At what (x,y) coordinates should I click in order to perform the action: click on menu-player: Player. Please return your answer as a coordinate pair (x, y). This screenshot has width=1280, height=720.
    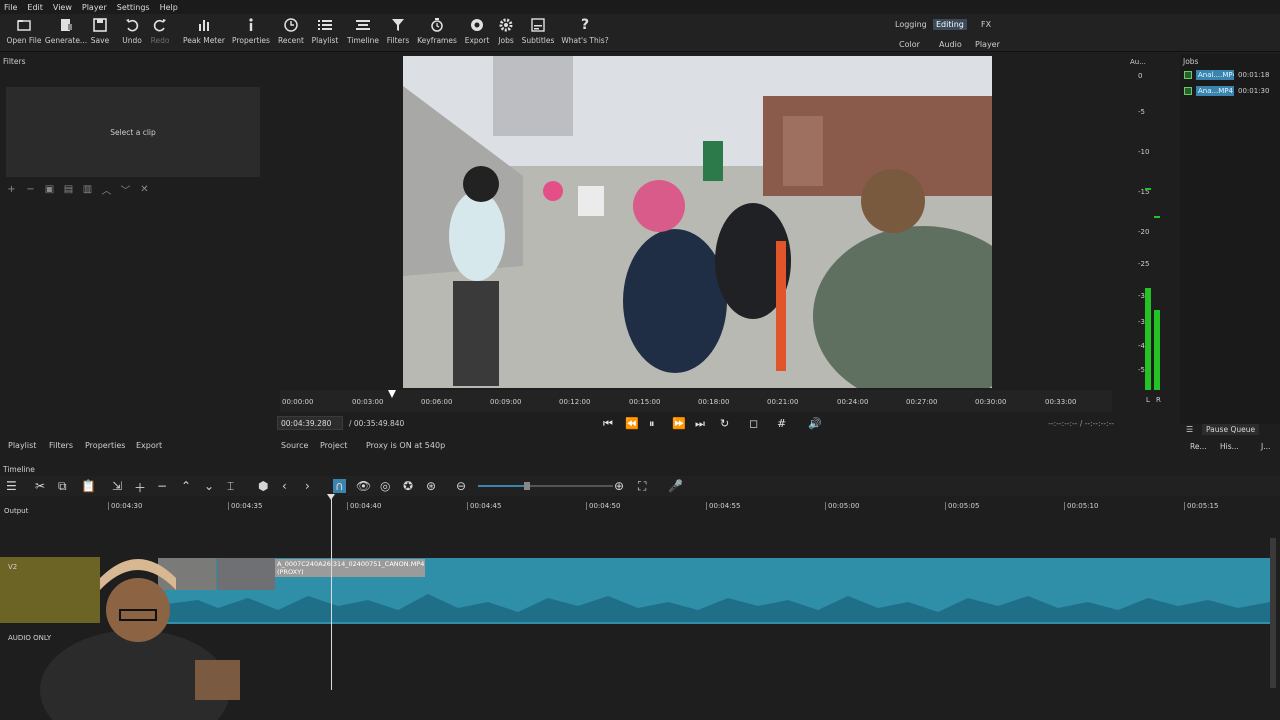
    Looking at the image, I should click on (94, 7).